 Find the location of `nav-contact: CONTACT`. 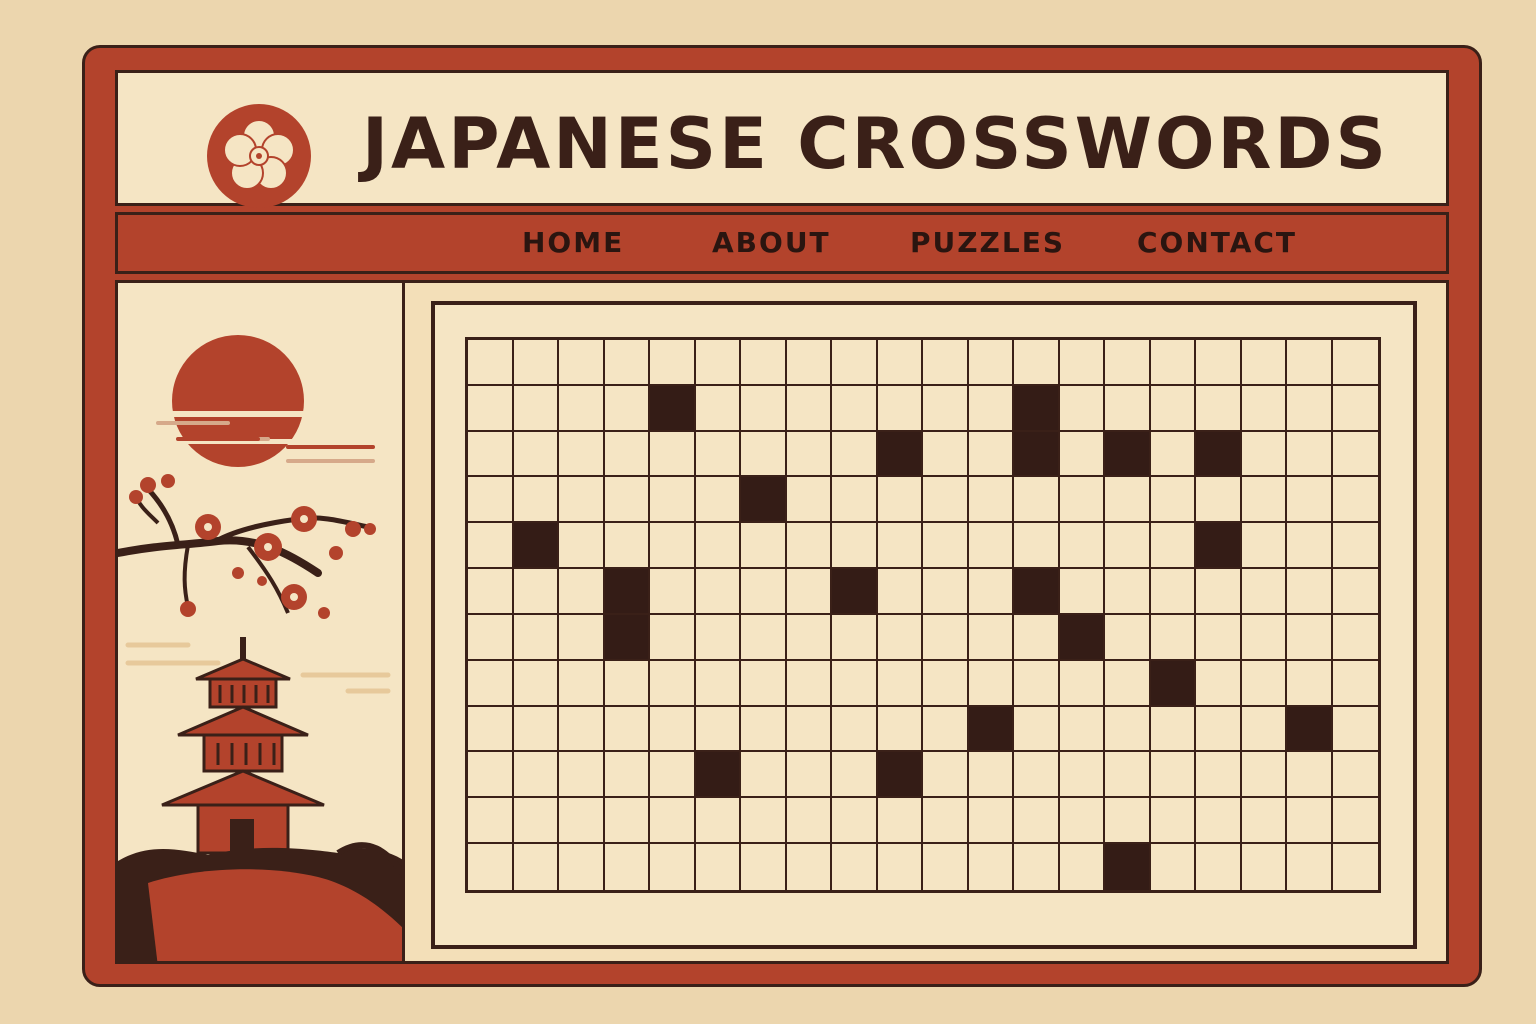

nav-contact: CONTACT is located at coordinates (1217, 243).